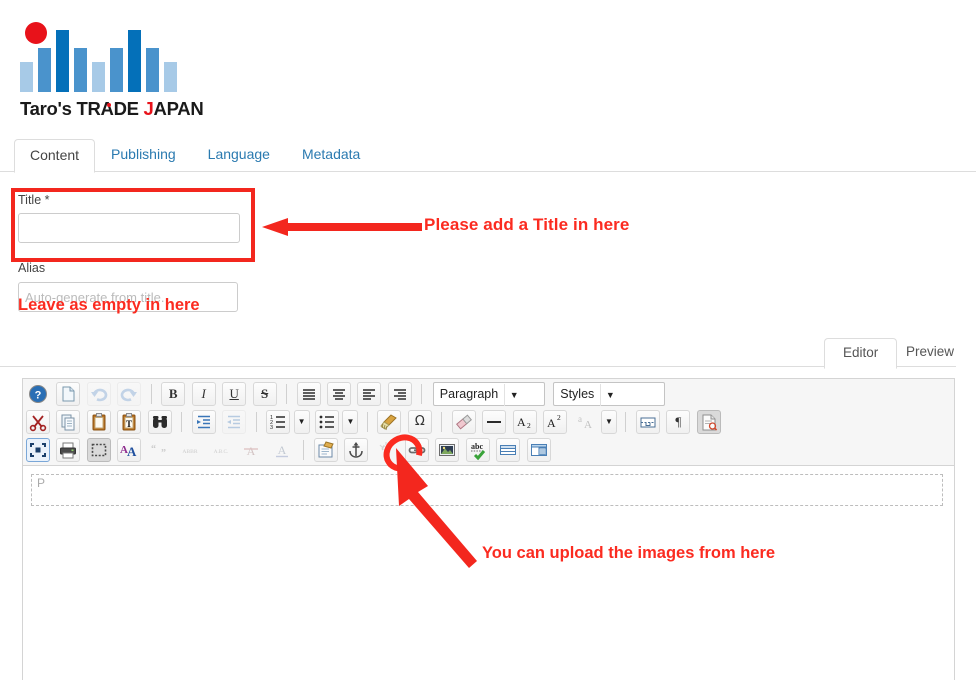  Describe the element at coordinates (38, 422) in the screenshot. I see `cut-icon` at that location.